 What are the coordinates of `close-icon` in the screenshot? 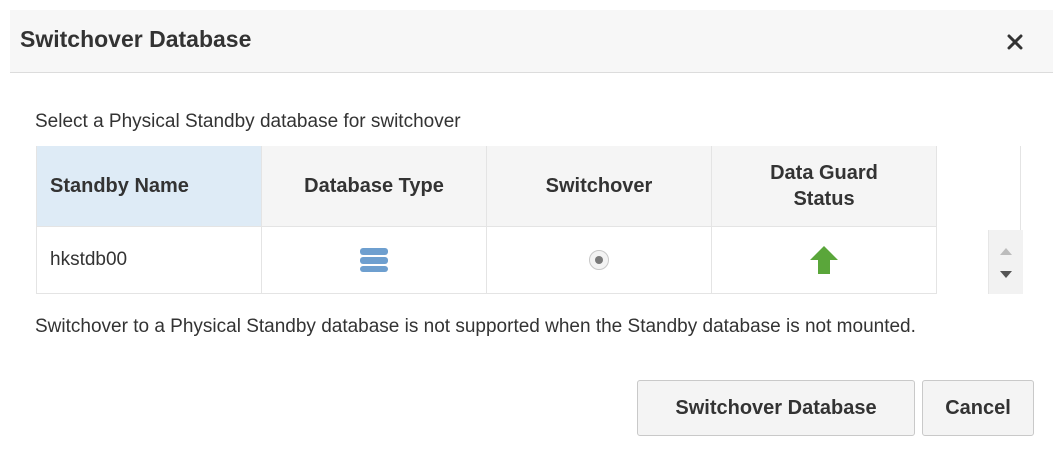 It's located at (1015, 42).